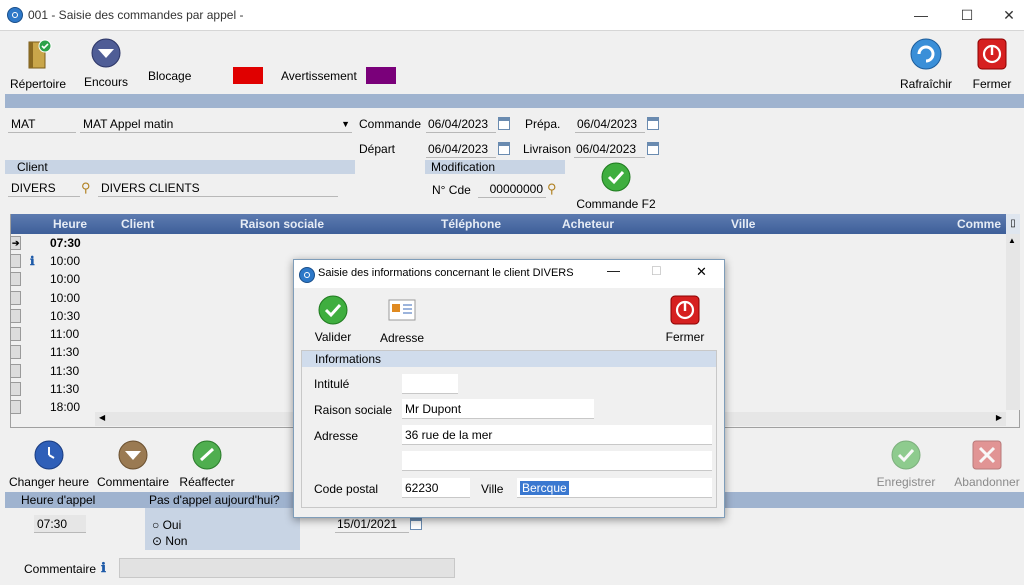 This screenshot has height=585, width=1024. I want to click on raison-sociale-input: Mr Dupont, so click(498, 409).